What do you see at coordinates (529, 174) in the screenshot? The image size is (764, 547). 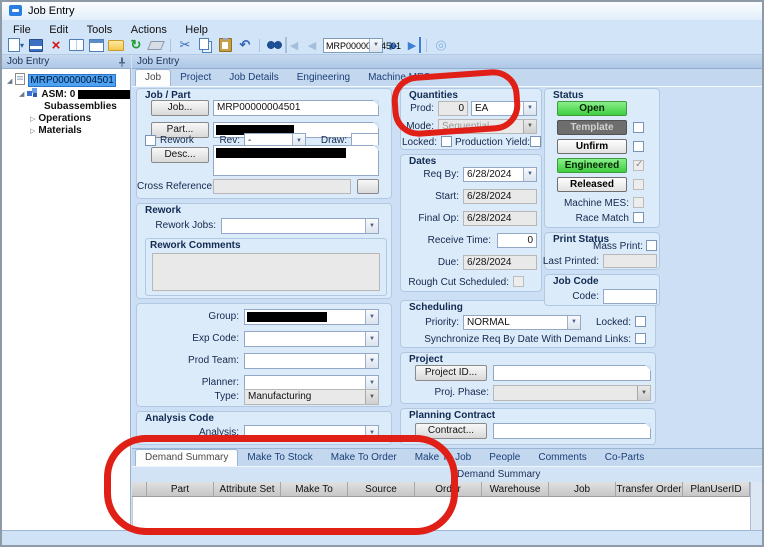 I see `req-by-dropdown-icon` at bounding box center [529, 174].